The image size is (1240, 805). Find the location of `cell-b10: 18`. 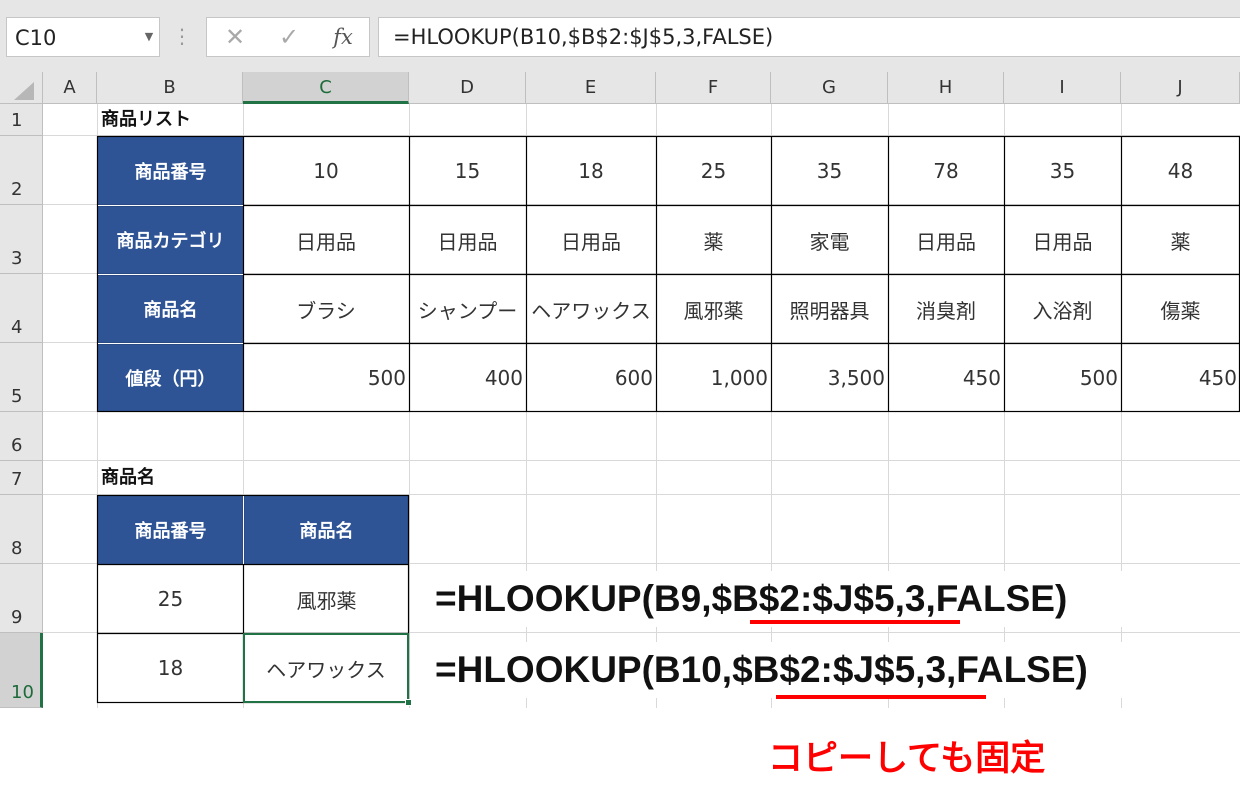

cell-b10: 18 is located at coordinates (170, 668).